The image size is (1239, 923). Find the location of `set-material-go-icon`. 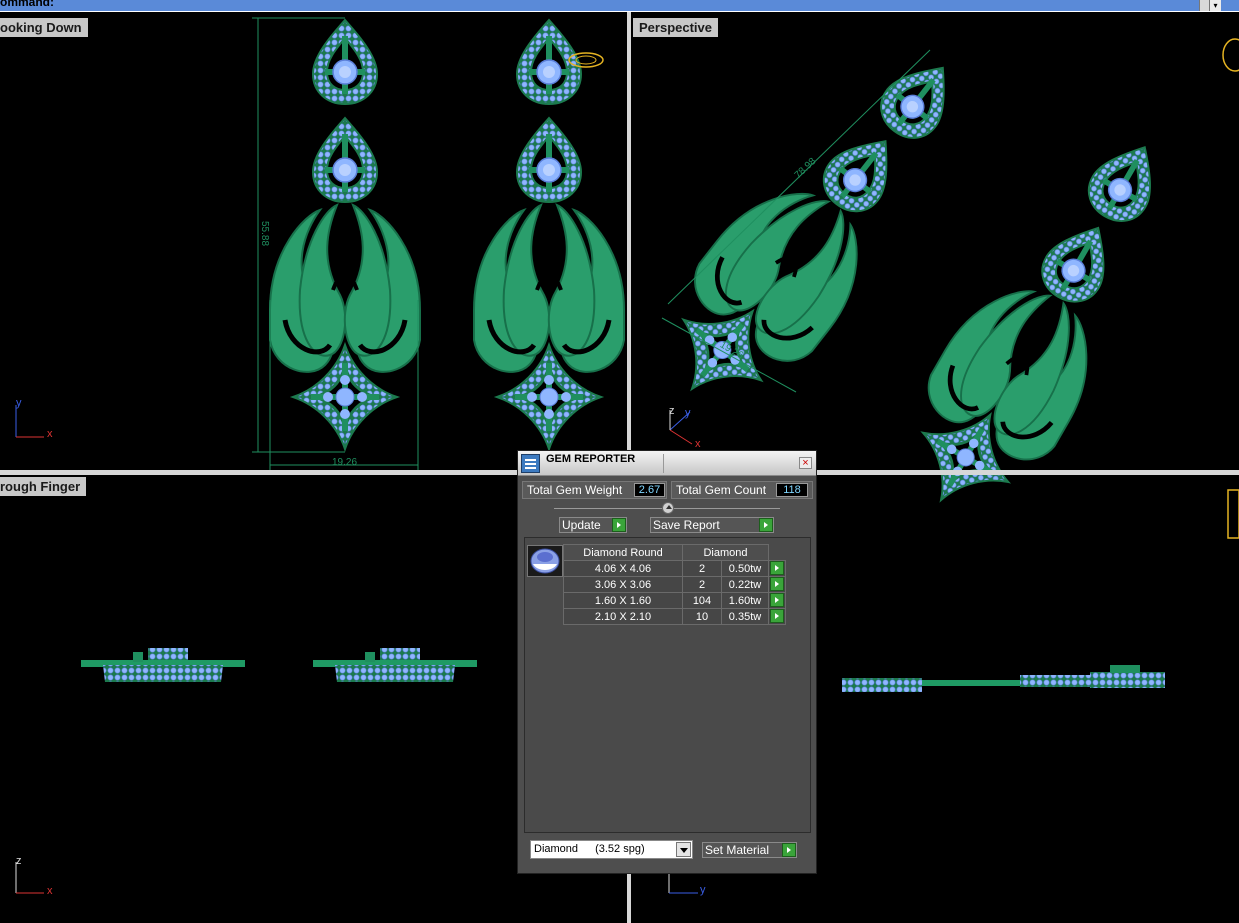

set-material-go-icon is located at coordinates (789, 850).